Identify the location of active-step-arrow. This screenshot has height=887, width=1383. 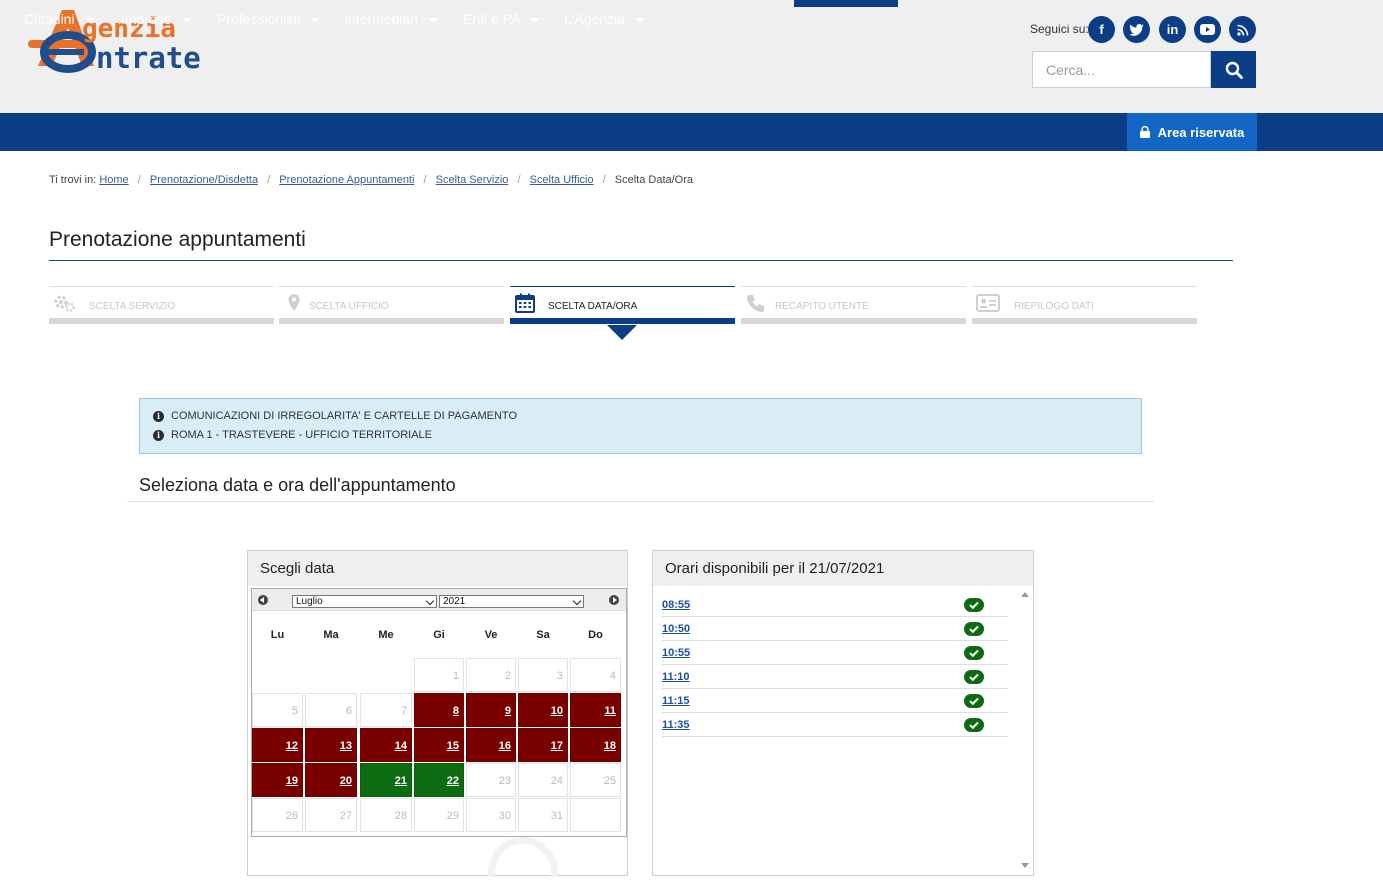
(622, 332).